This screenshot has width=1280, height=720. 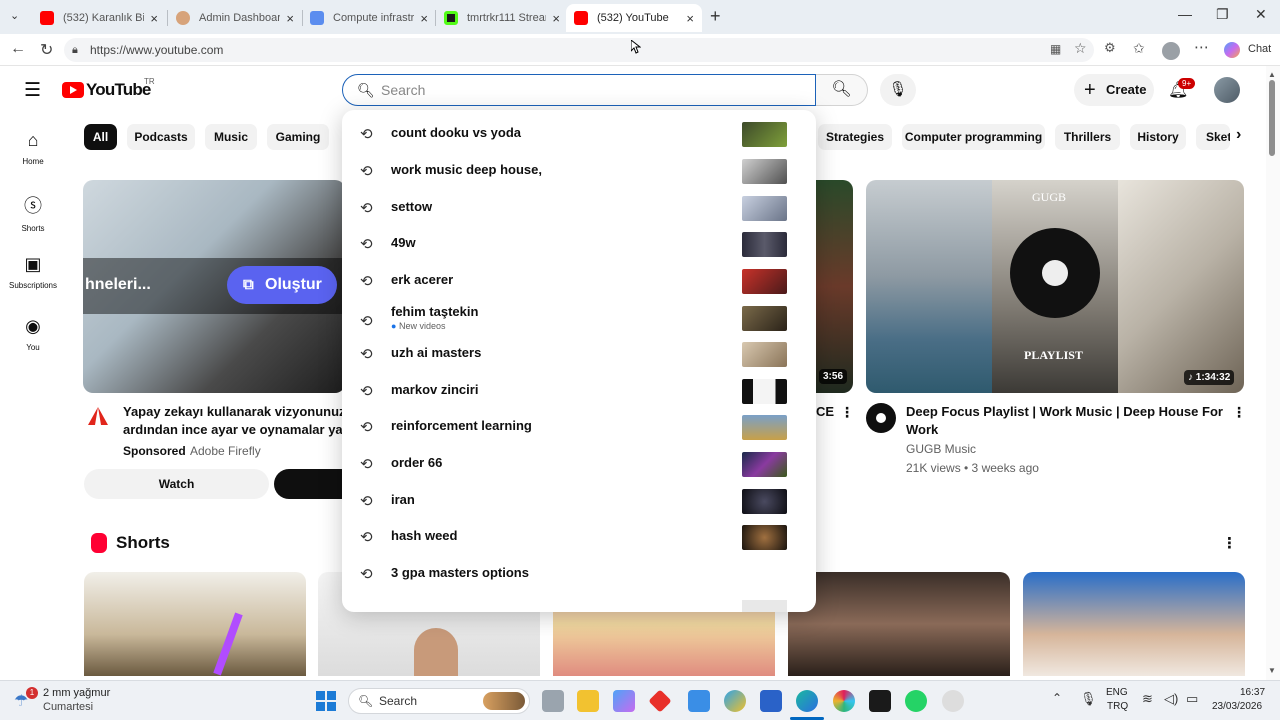 I want to click on chip-podcasts: Podcasts, so click(x=161, y=137).